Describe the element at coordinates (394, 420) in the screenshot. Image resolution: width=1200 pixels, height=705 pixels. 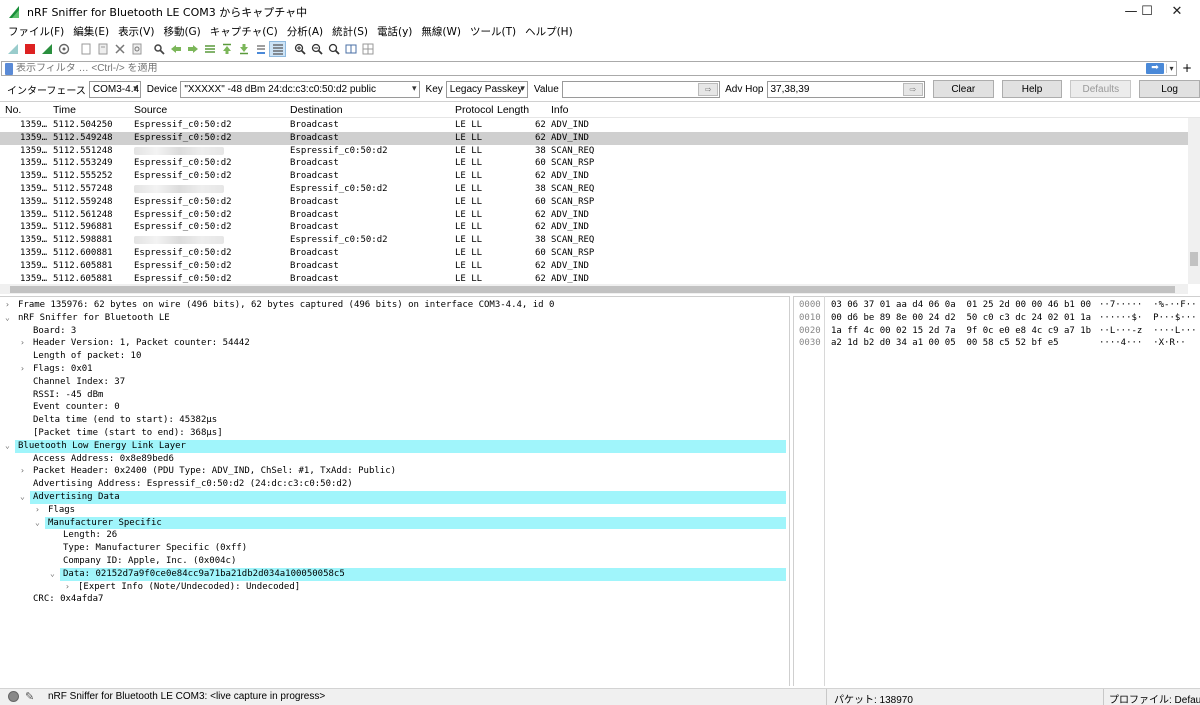
I see `tree-item: Delta time (end to start): 45382µs` at that location.